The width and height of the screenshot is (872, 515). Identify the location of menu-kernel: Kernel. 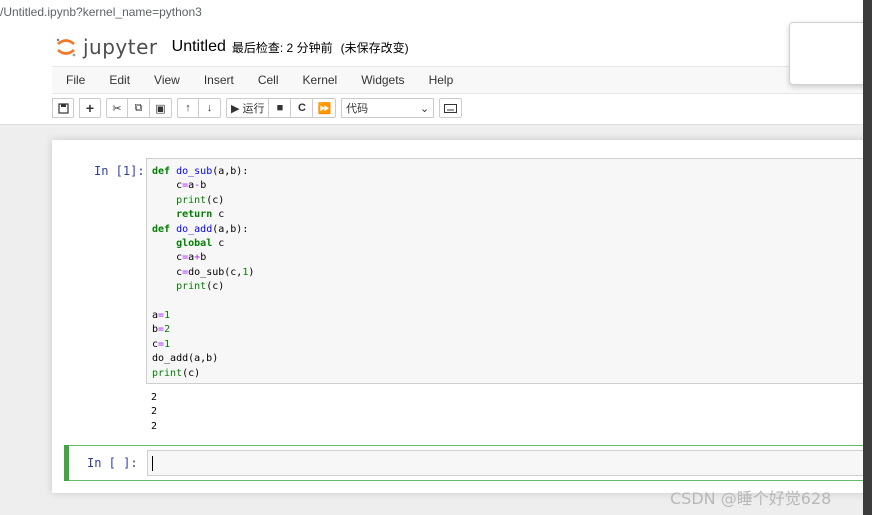
(320, 80).